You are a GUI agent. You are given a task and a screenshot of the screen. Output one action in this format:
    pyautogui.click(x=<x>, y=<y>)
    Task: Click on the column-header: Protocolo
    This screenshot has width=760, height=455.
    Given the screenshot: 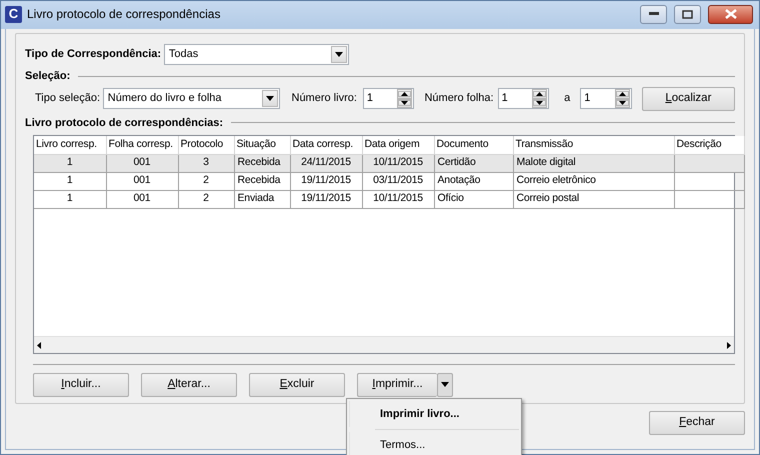 What is the action you would take?
    pyautogui.click(x=206, y=145)
    